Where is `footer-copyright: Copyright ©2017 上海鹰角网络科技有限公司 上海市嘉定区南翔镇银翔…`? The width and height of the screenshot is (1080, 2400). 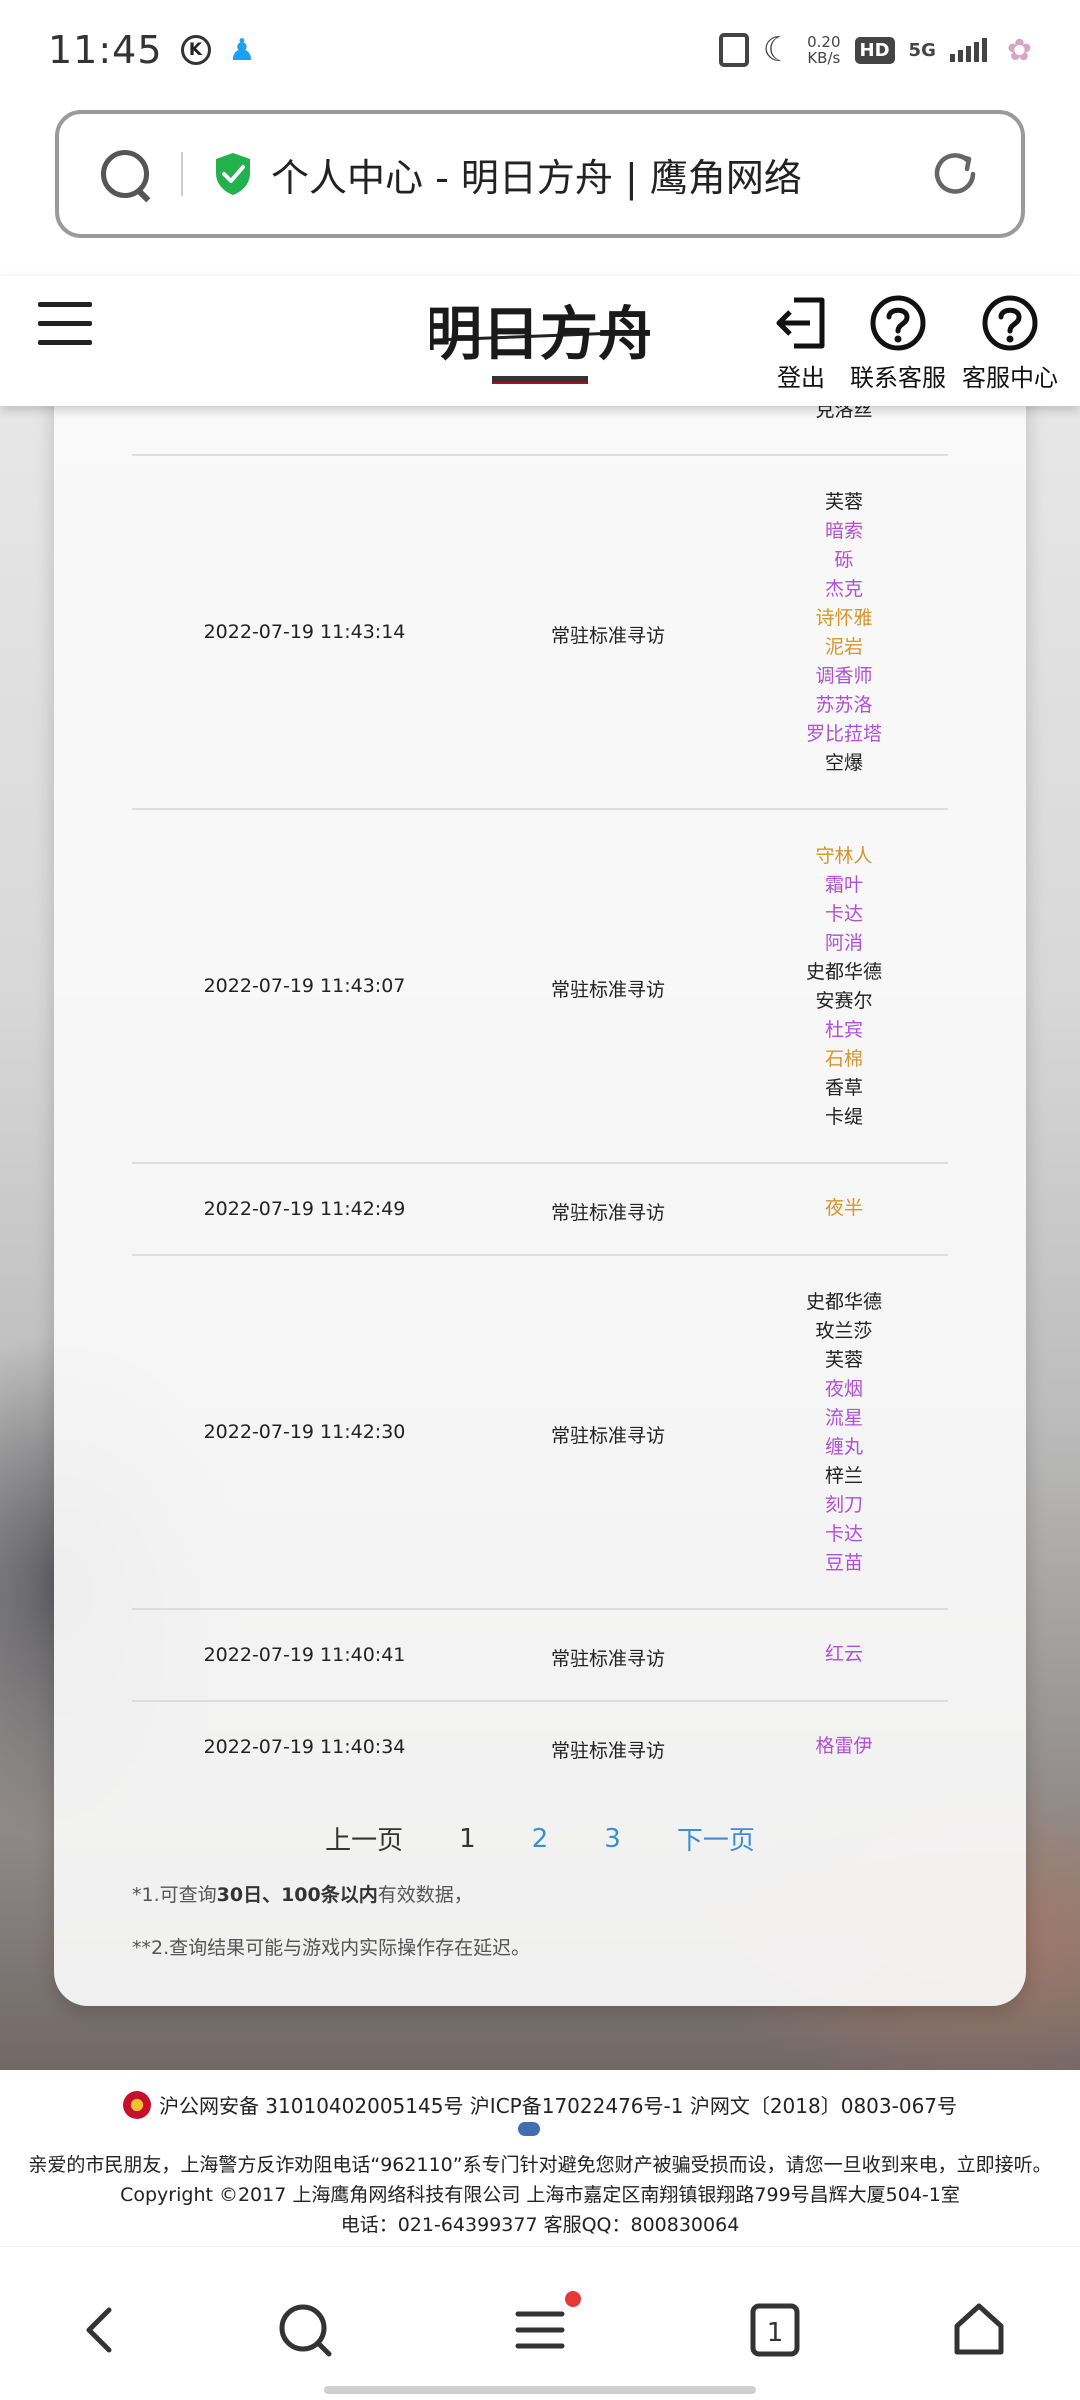 footer-copyright: Copyright ©2017 上海鹰角网络科技有限公司 上海市嘉定区南翔镇银翔… is located at coordinates (540, 2195).